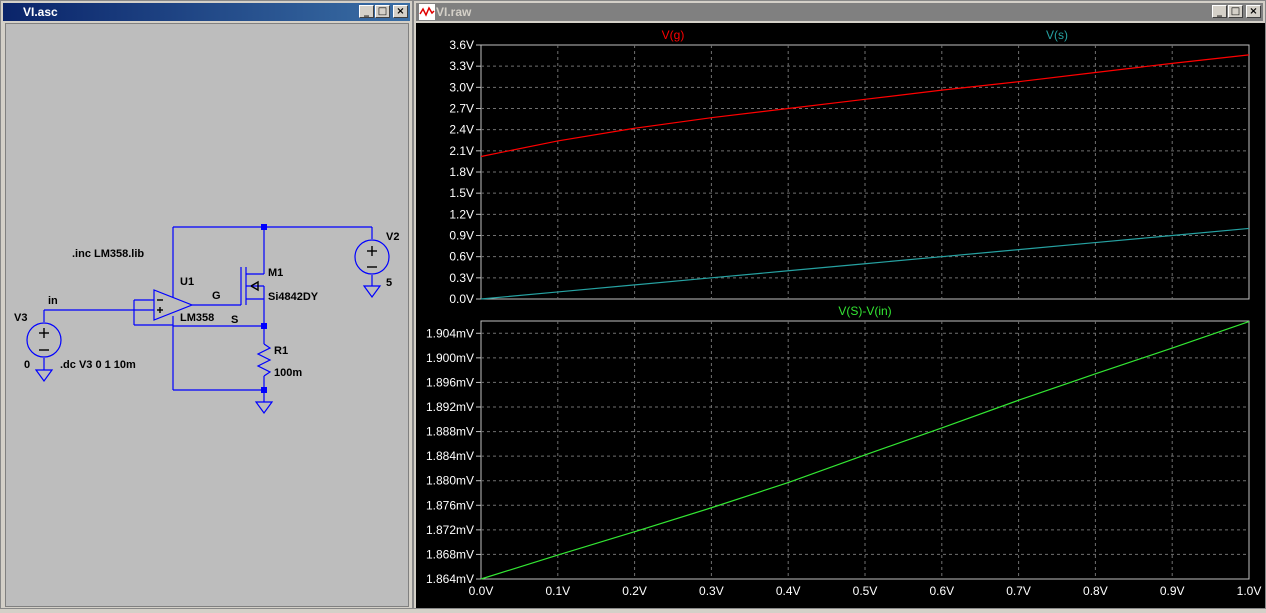  I want to click on y-tick-label: 1.904mV, so click(450, 333).